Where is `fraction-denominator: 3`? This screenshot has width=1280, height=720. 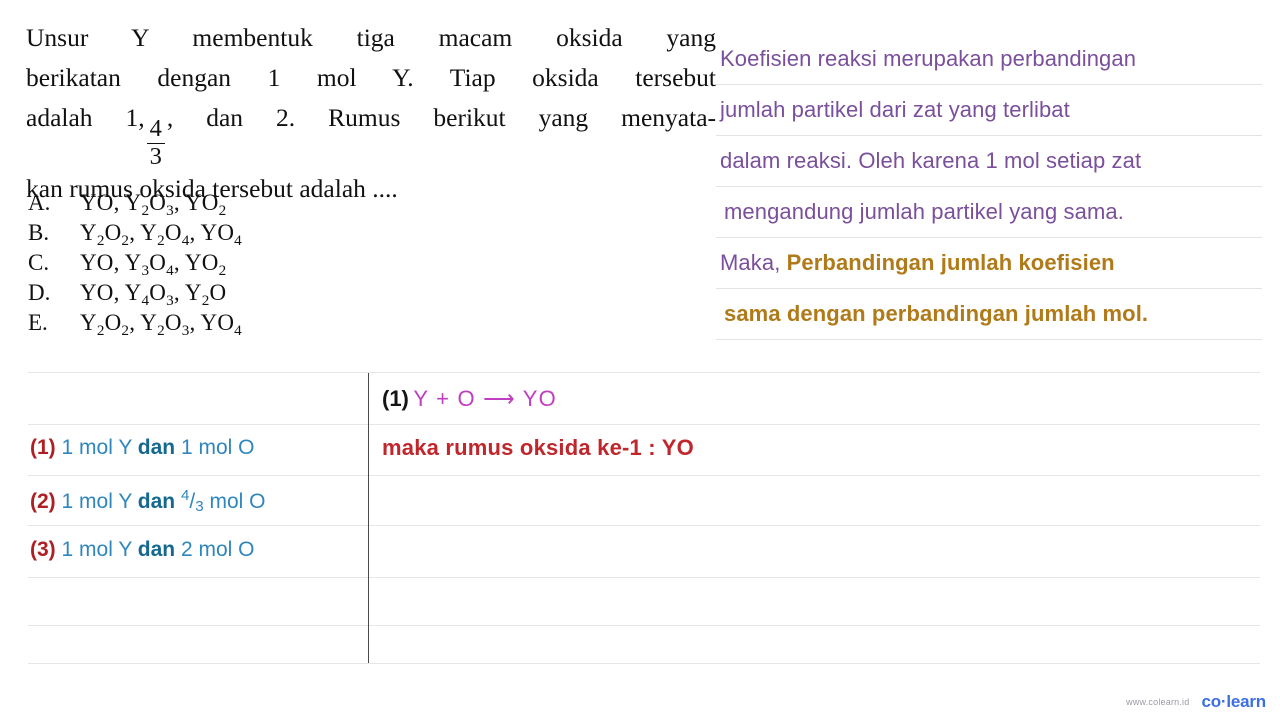 fraction-denominator: 3 is located at coordinates (155, 155).